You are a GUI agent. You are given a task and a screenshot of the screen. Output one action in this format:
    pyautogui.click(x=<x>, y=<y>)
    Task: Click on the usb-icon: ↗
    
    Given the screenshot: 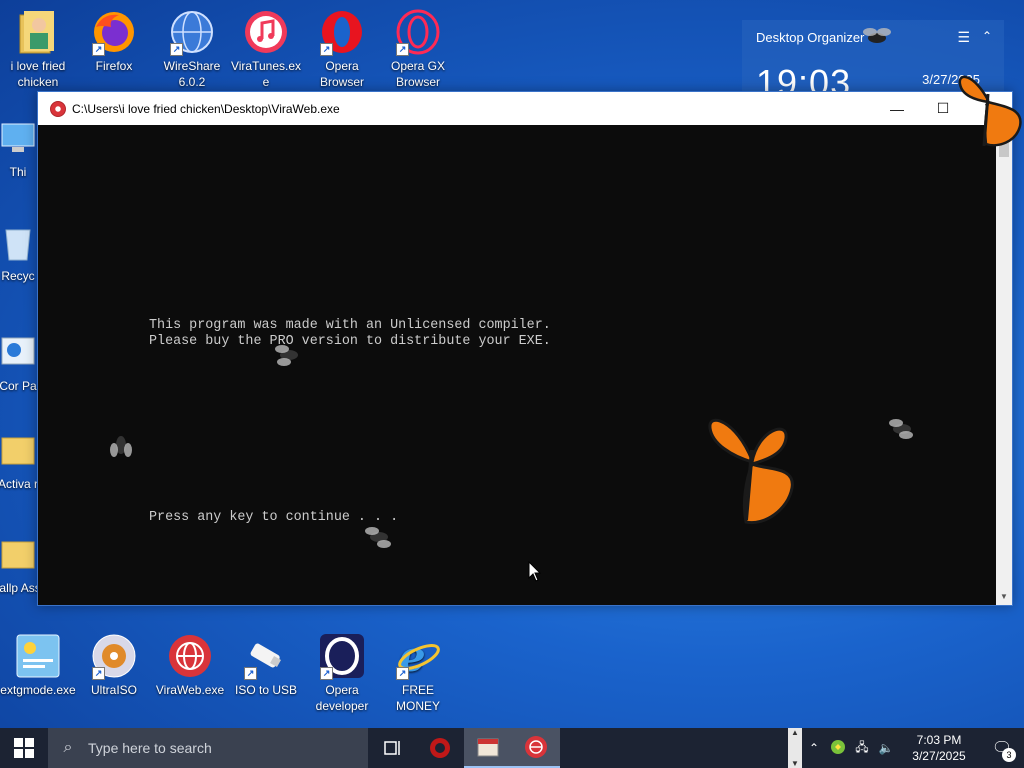 What is the action you would take?
    pyautogui.click(x=266, y=656)
    